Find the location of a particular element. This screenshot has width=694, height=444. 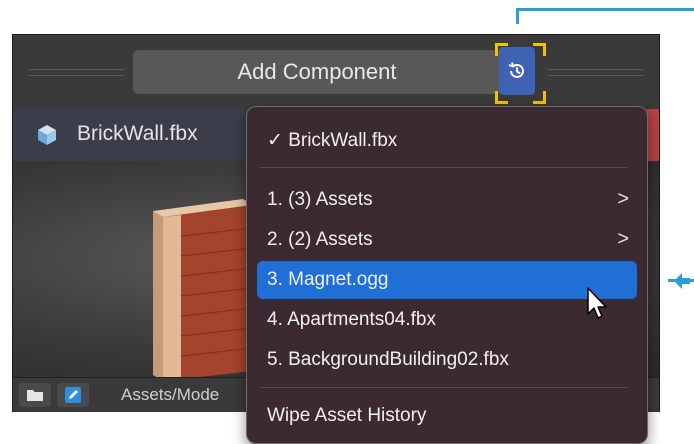

menu-item-current-asset: ✓ BrickWall.fbx is located at coordinates (332, 140).